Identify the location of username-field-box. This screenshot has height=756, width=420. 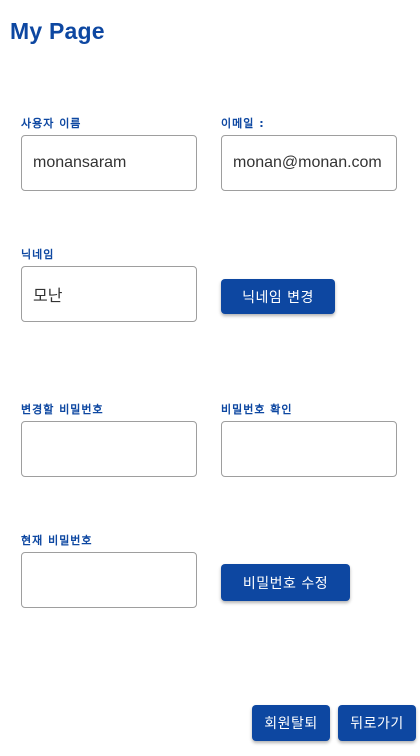
(109, 163).